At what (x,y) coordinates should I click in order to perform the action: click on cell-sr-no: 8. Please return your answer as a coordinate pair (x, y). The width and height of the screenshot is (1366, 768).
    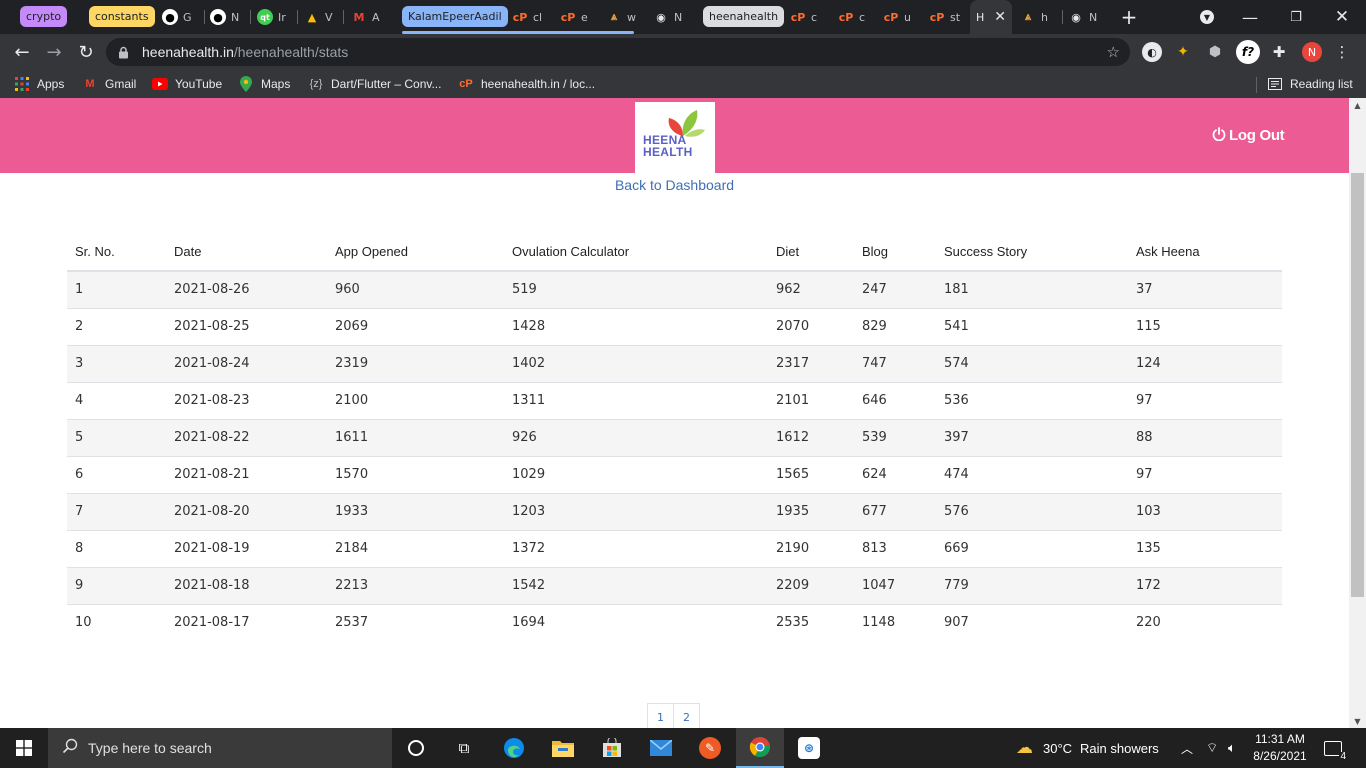
    Looking at the image, I should click on (116, 548).